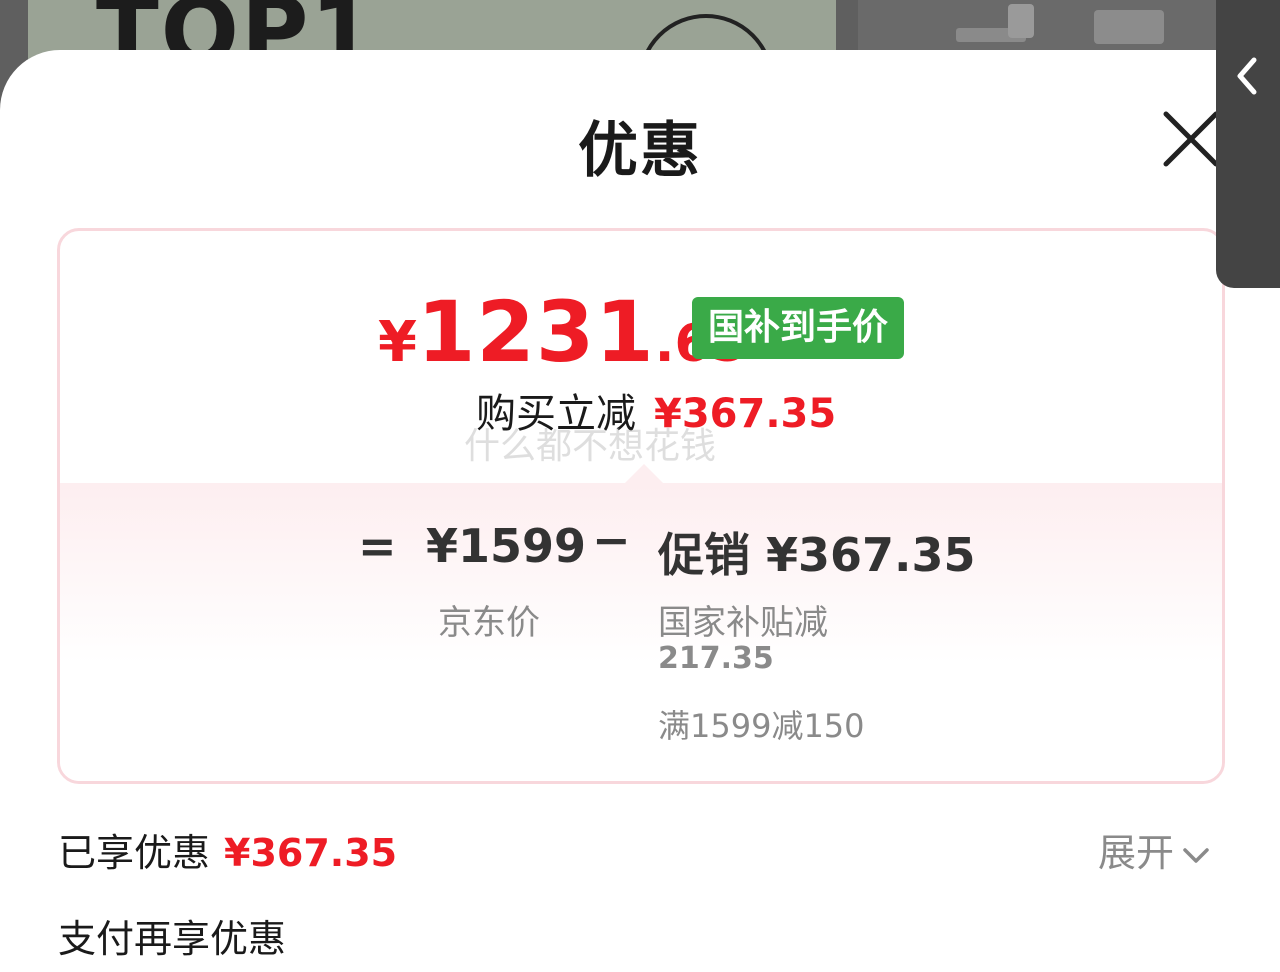 This screenshot has height=972, width=1280. I want to click on watermark-text: 什么都不想花钱, so click(590, 446).